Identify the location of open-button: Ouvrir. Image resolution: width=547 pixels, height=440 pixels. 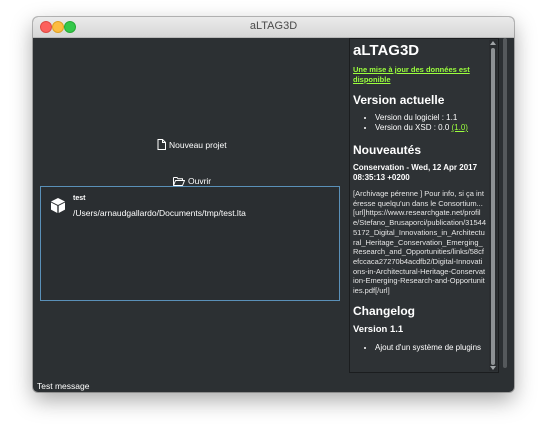
(192, 181).